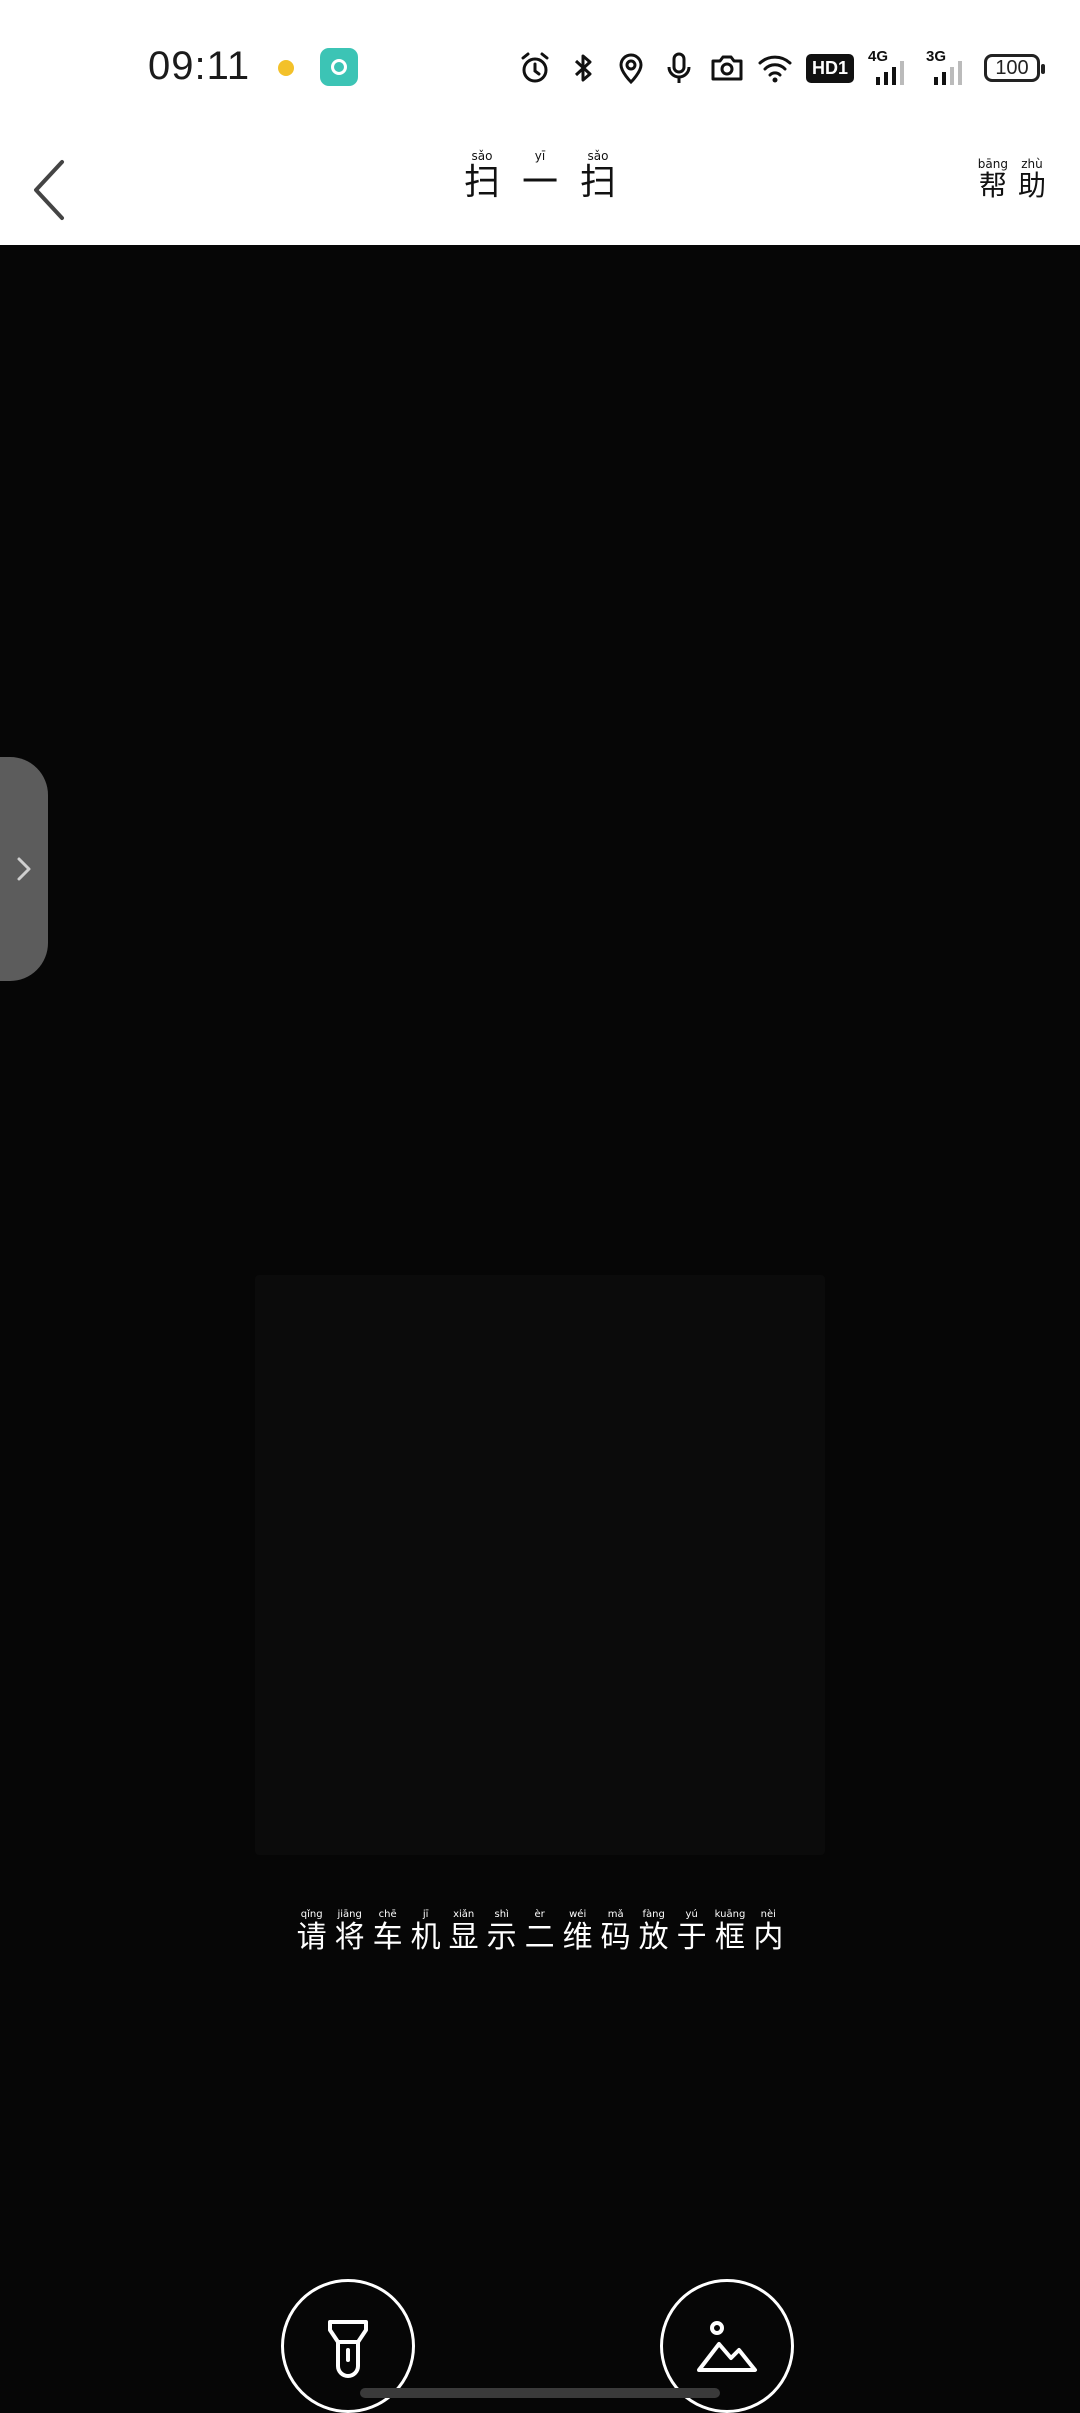 This screenshot has width=1080, height=2413. I want to click on signal-4g: 4G, so click(890, 66).